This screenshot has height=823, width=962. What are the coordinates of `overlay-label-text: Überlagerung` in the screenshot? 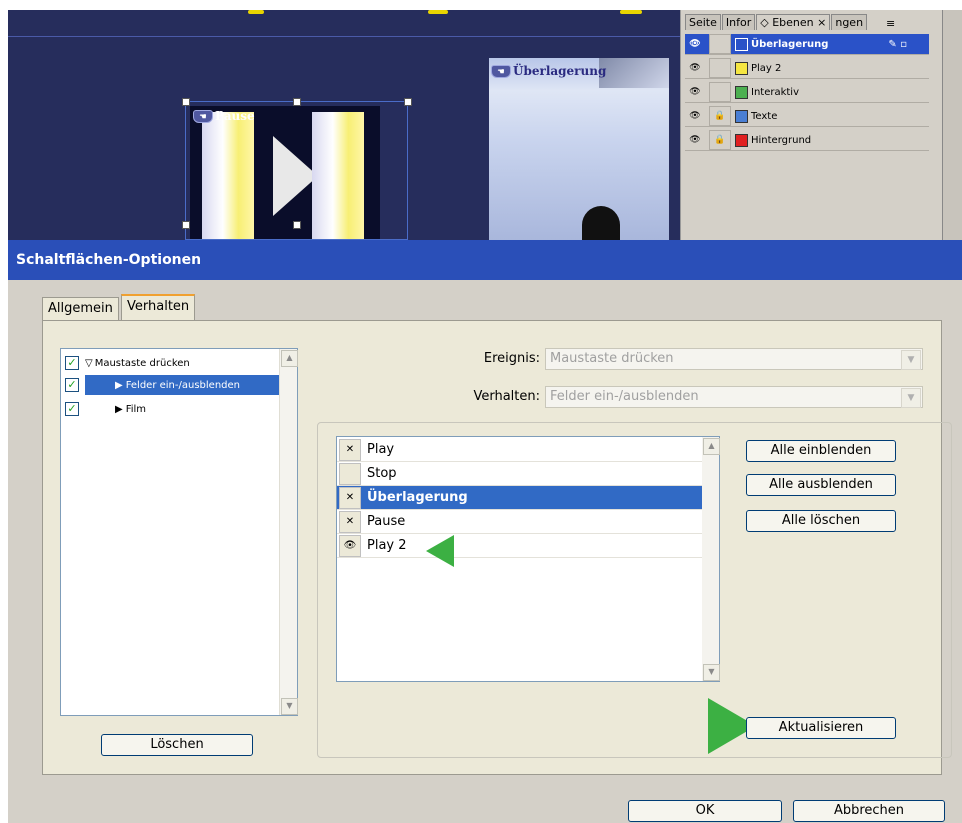 It's located at (560, 71).